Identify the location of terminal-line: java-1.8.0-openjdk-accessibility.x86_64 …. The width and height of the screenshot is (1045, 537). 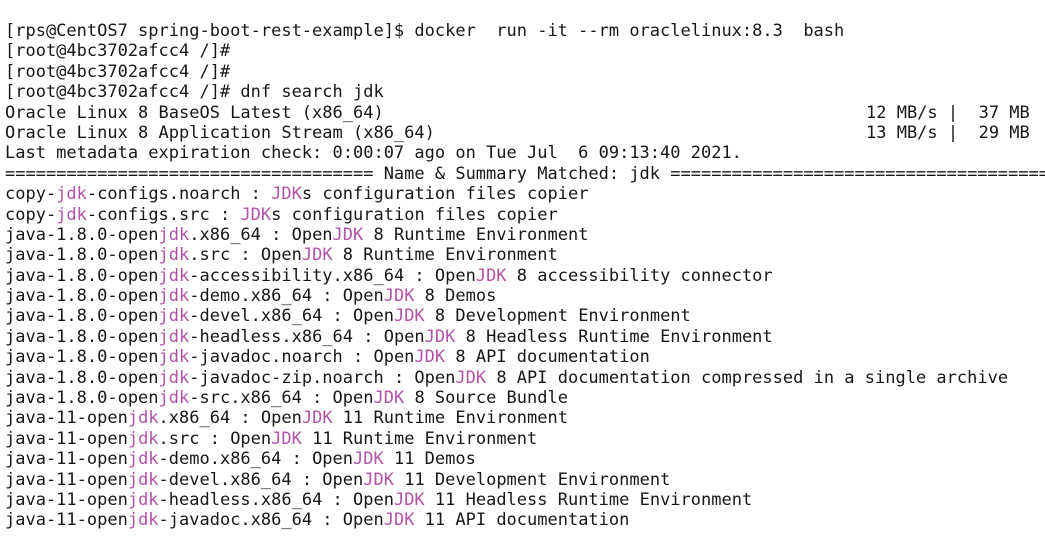
(525, 276).